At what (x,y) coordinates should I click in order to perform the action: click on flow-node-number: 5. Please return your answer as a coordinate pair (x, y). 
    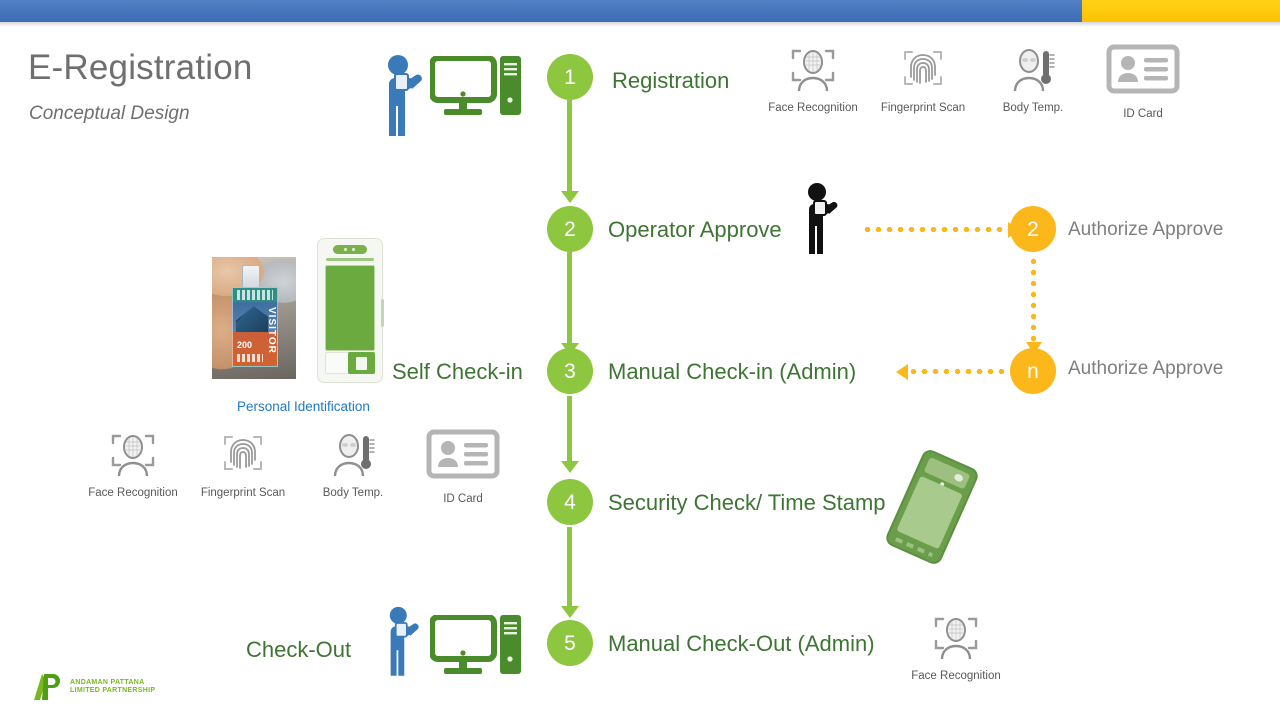
    Looking at the image, I should click on (570, 643).